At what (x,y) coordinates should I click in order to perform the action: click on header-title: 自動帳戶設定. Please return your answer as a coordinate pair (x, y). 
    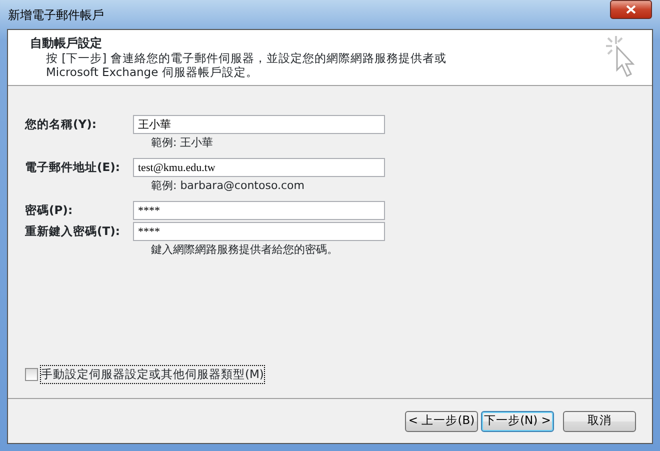
    Looking at the image, I should click on (66, 43).